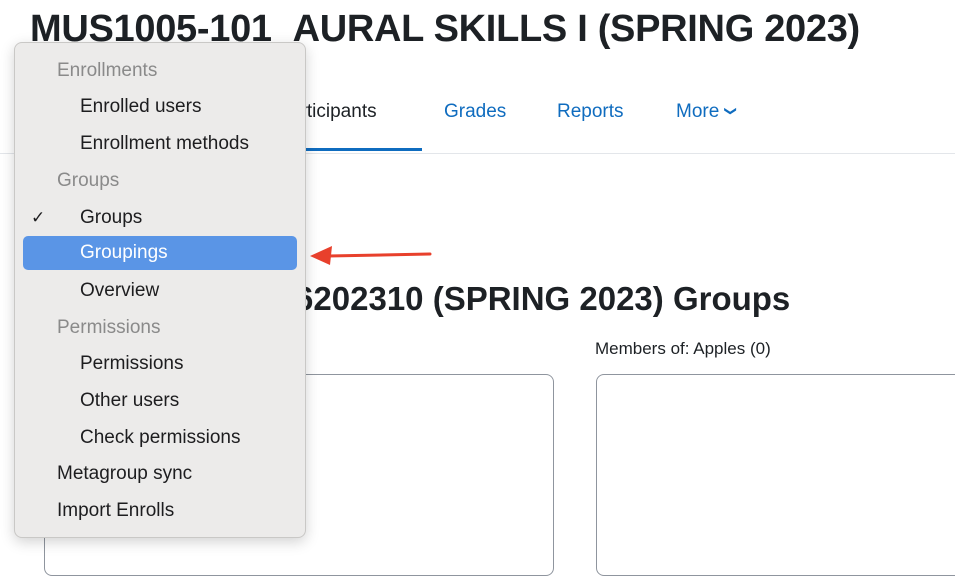  Describe the element at coordinates (475, 112) in the screenshot. I see `tab-grades: Grades` at that location.